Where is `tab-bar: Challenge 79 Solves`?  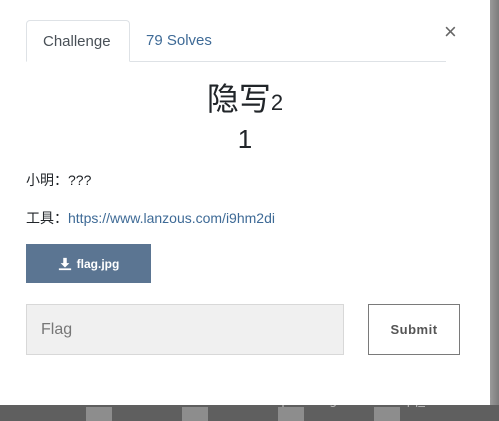
tab-bar: Challenge 79 Solves is located at coordinates (236, 41).